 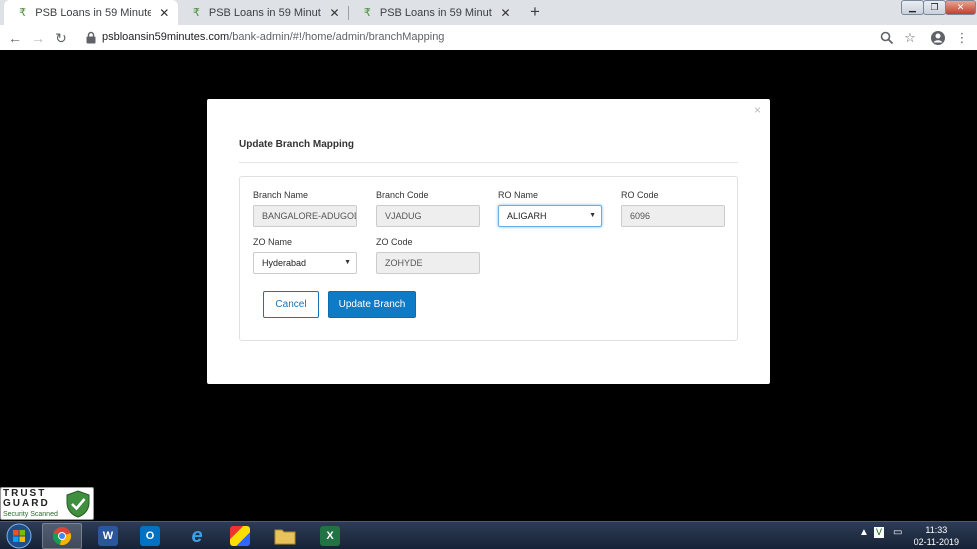 I want to click on ro-name-select: ALIGARH ▼, so click(x=550, y=216).